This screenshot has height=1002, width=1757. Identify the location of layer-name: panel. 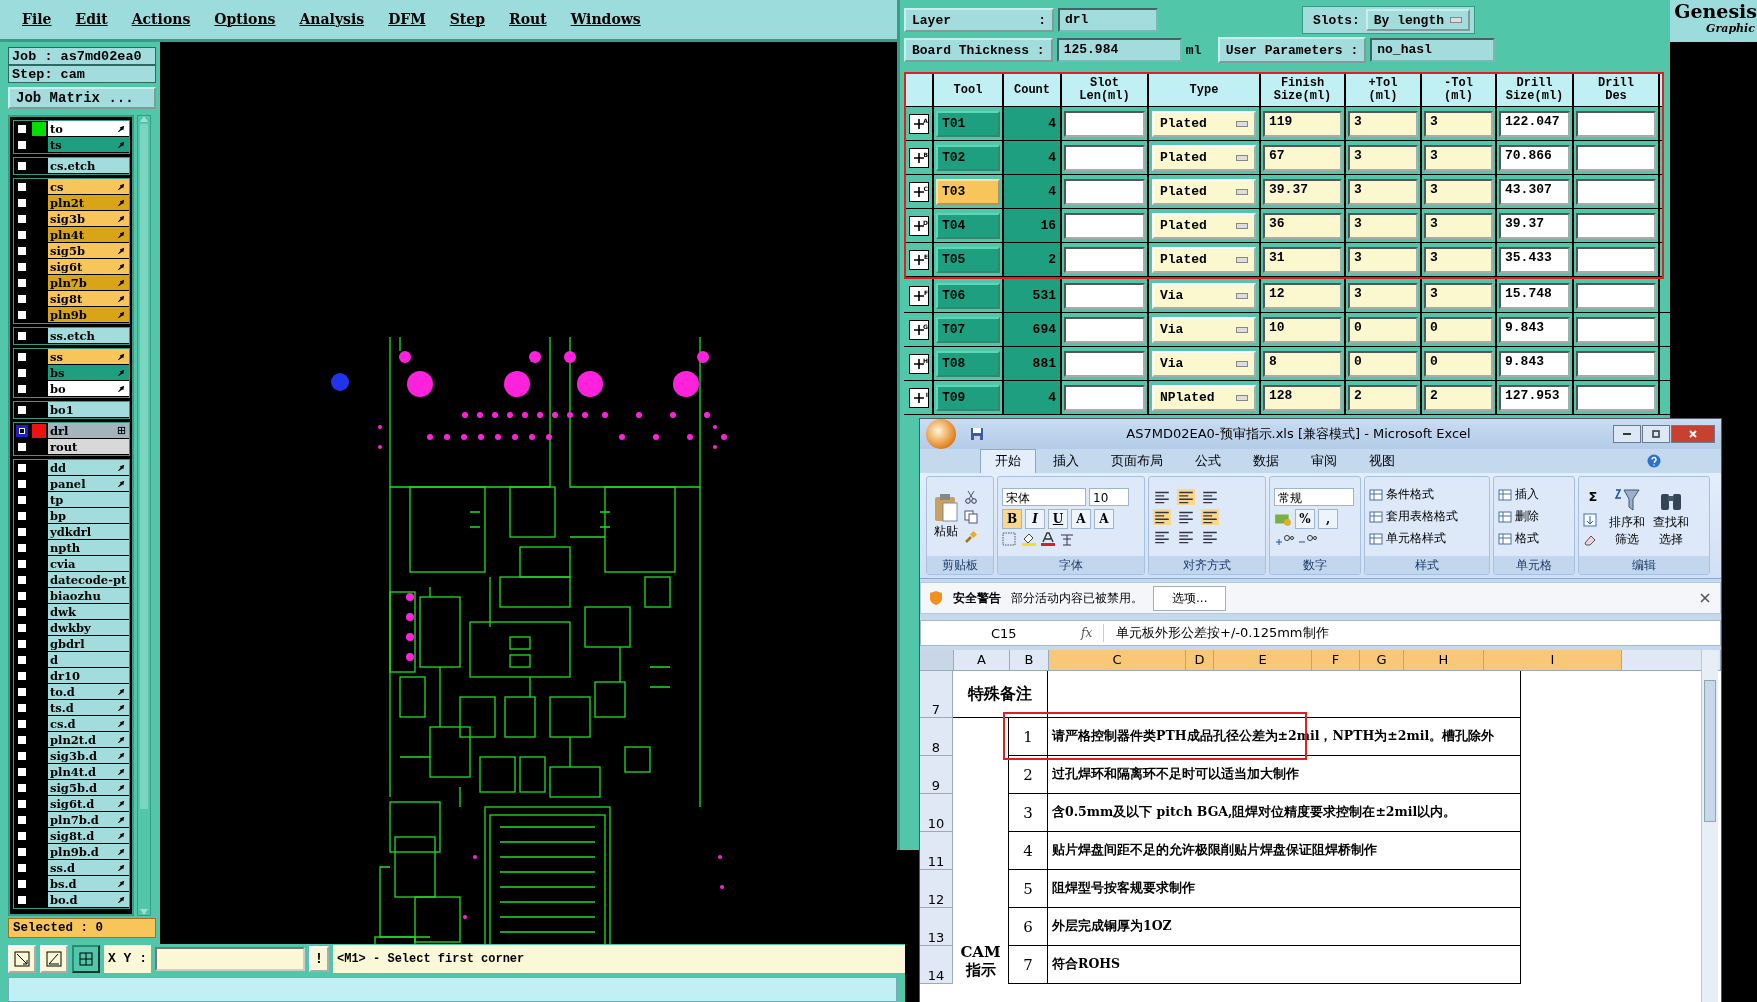
(88, 484).